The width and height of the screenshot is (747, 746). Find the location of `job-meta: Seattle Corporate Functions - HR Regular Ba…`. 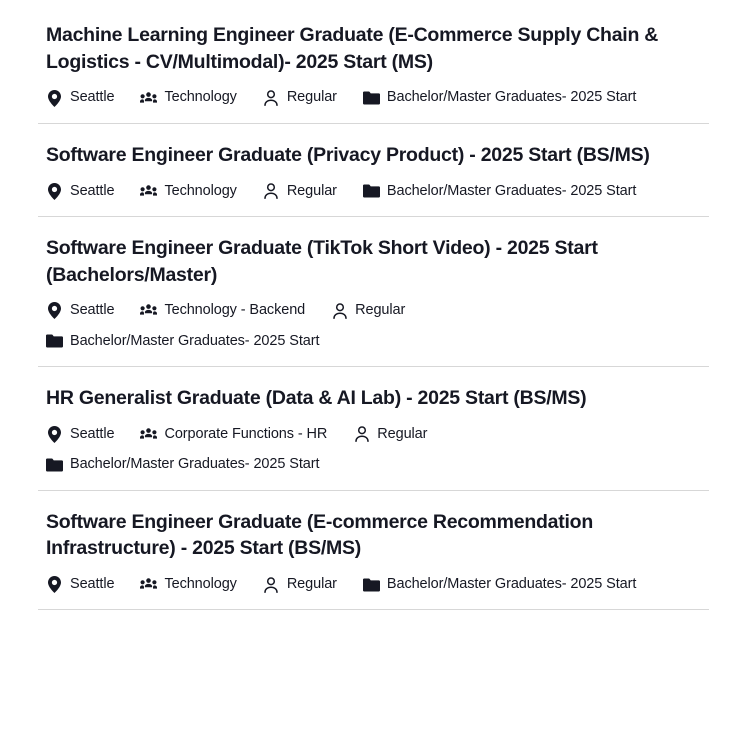

job-meta: Seattle Corporate Functions - HR Regular Ba… is located at coordinates (373, 450).